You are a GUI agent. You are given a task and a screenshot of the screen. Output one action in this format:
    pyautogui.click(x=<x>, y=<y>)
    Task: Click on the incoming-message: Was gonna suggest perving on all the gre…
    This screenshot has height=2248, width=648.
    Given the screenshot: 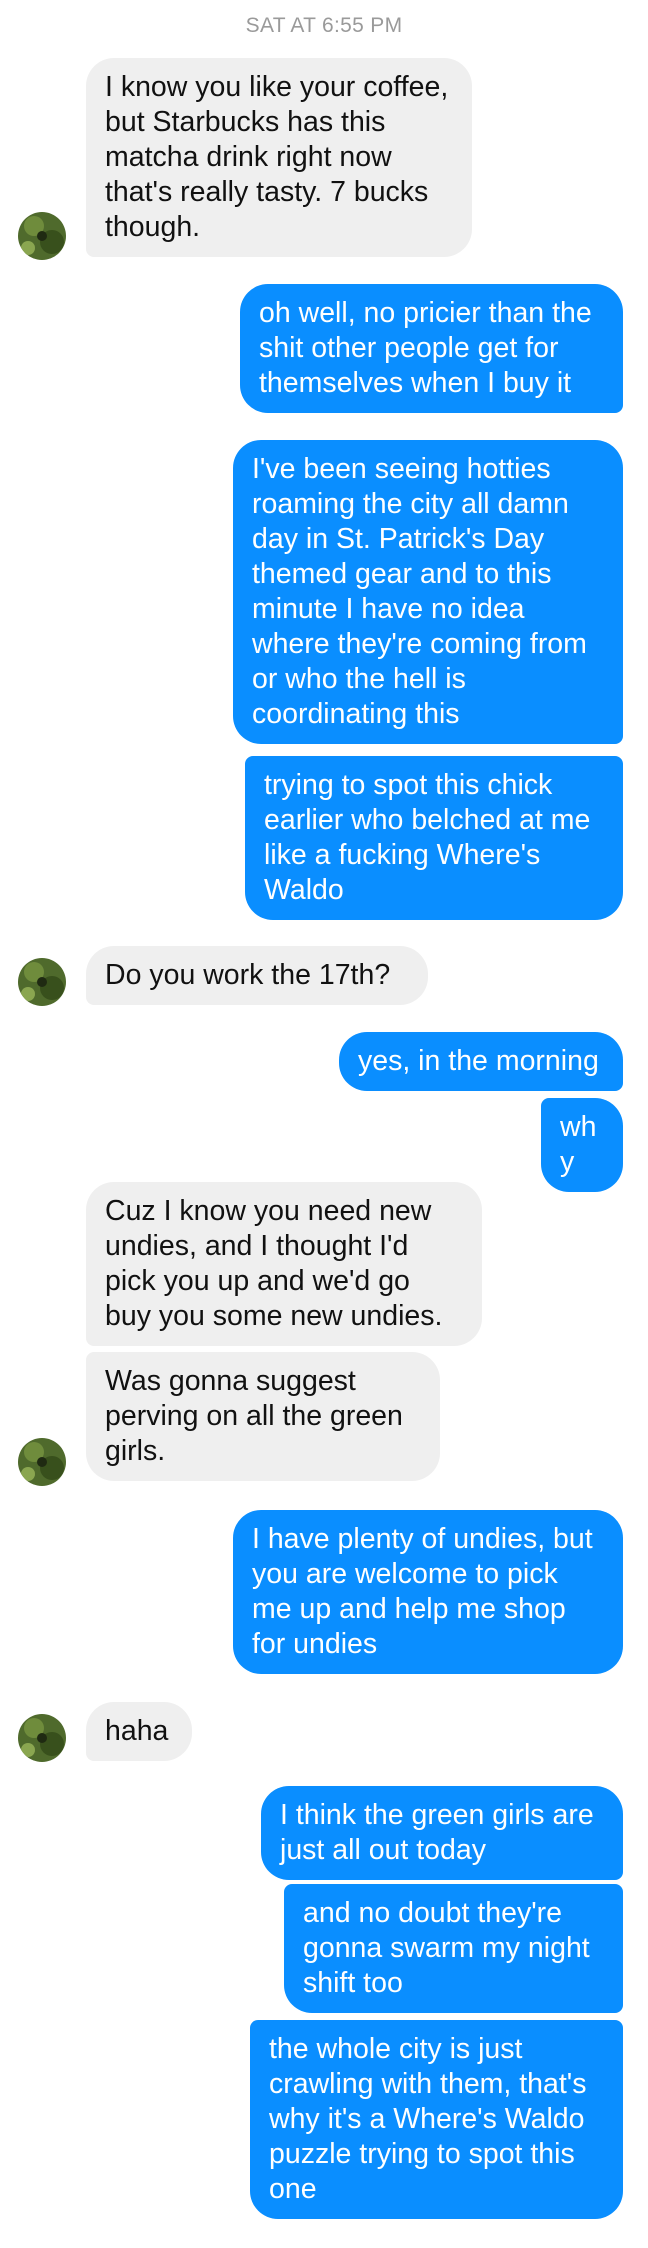 What is the action you would take?
    pyautogui.click(x=263, y=1416)
    